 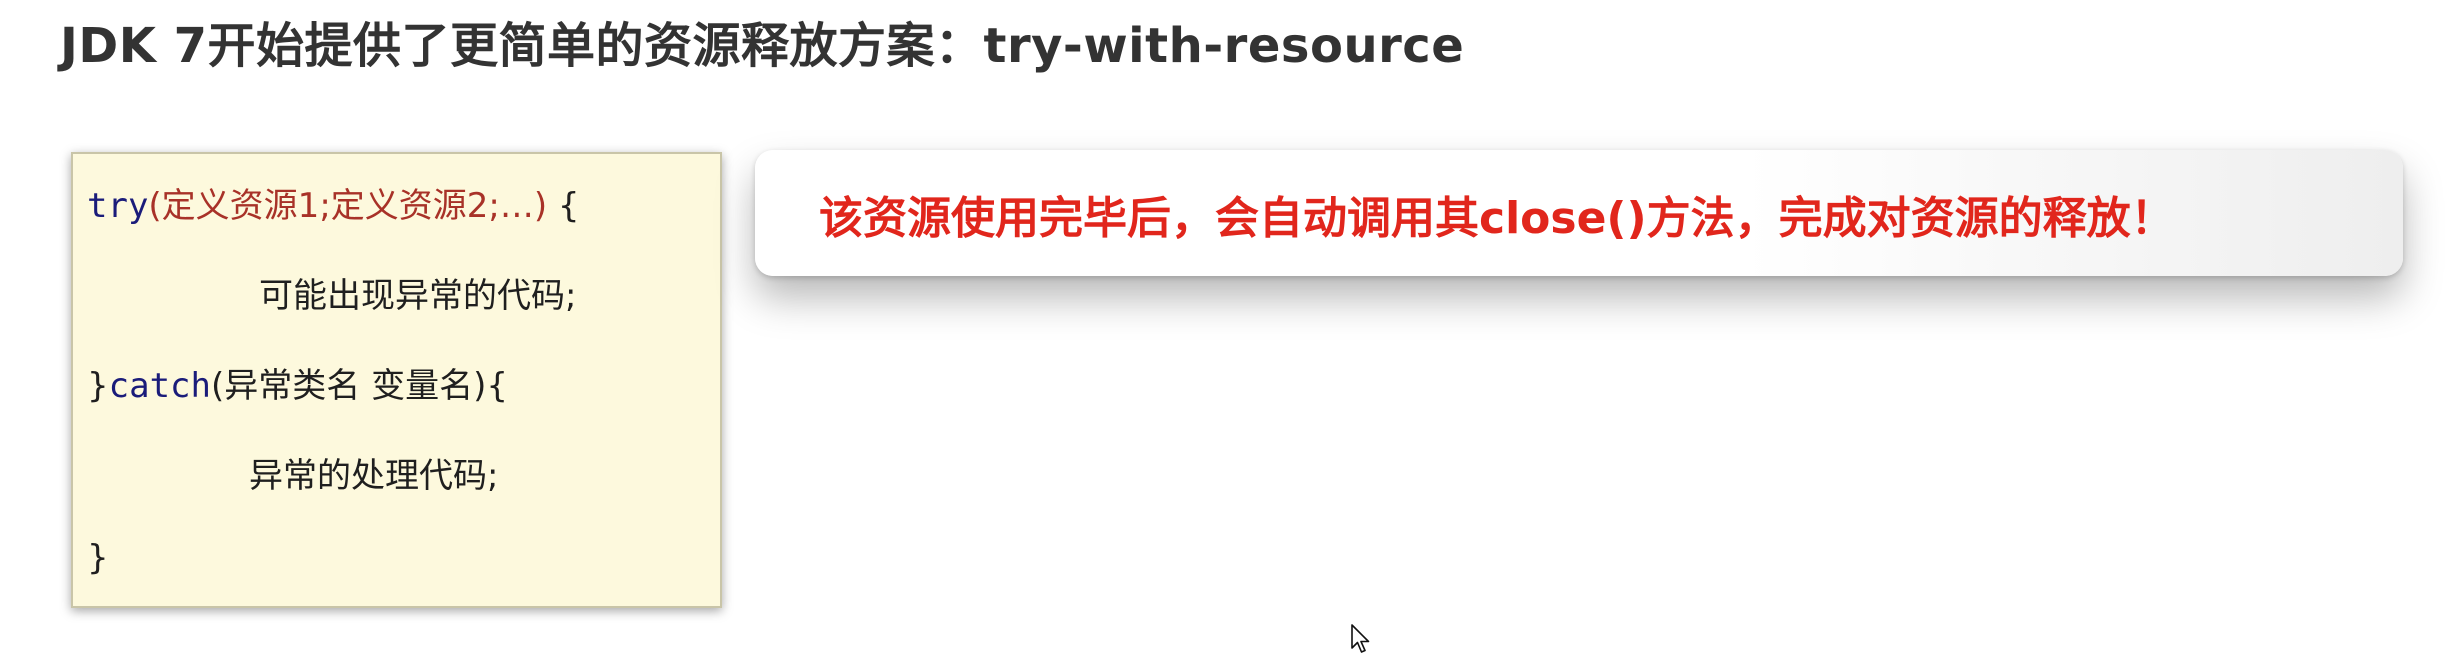 I want to click on mouse-pointer-icon, so click(x=1360, y=638).